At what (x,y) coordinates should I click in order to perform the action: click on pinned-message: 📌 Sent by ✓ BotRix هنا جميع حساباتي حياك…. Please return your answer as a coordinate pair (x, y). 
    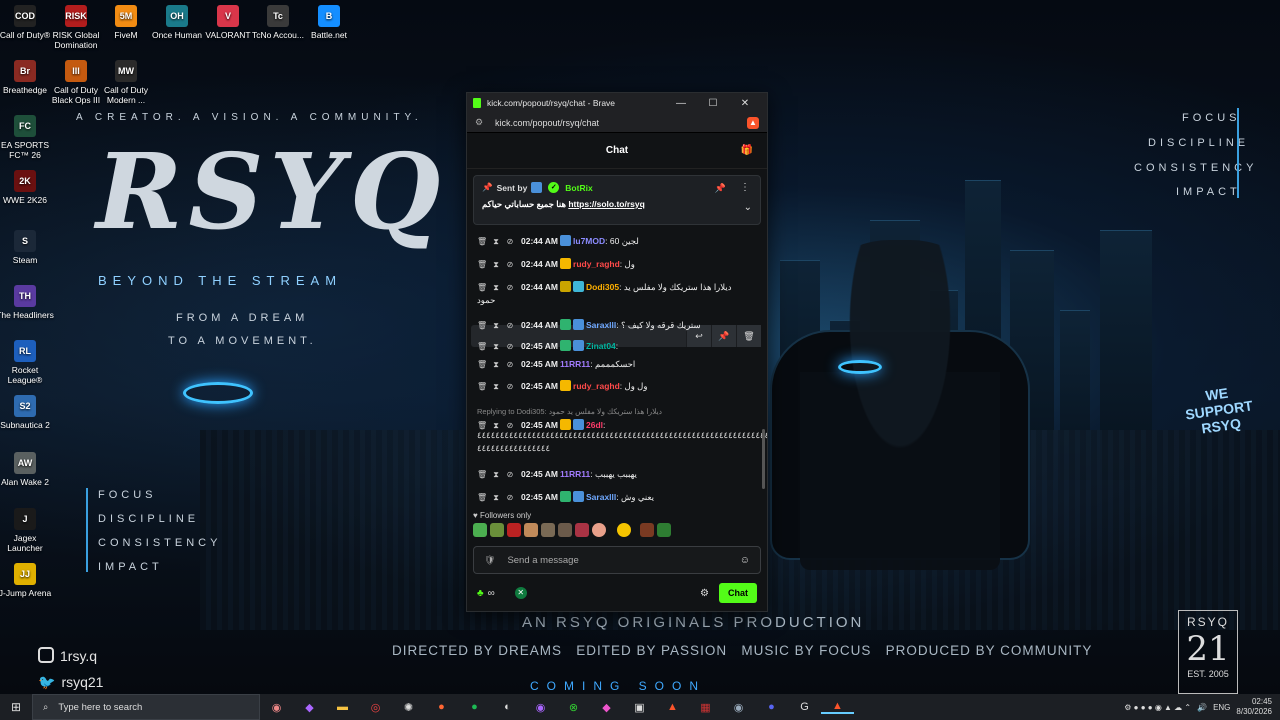
    Looking at the image, I should click on (617, 200).